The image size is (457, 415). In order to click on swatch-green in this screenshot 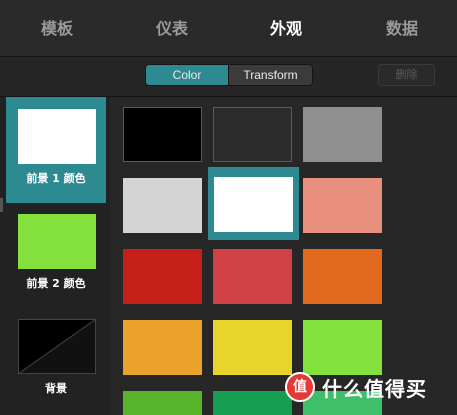, I will do `click(162, 403)`.